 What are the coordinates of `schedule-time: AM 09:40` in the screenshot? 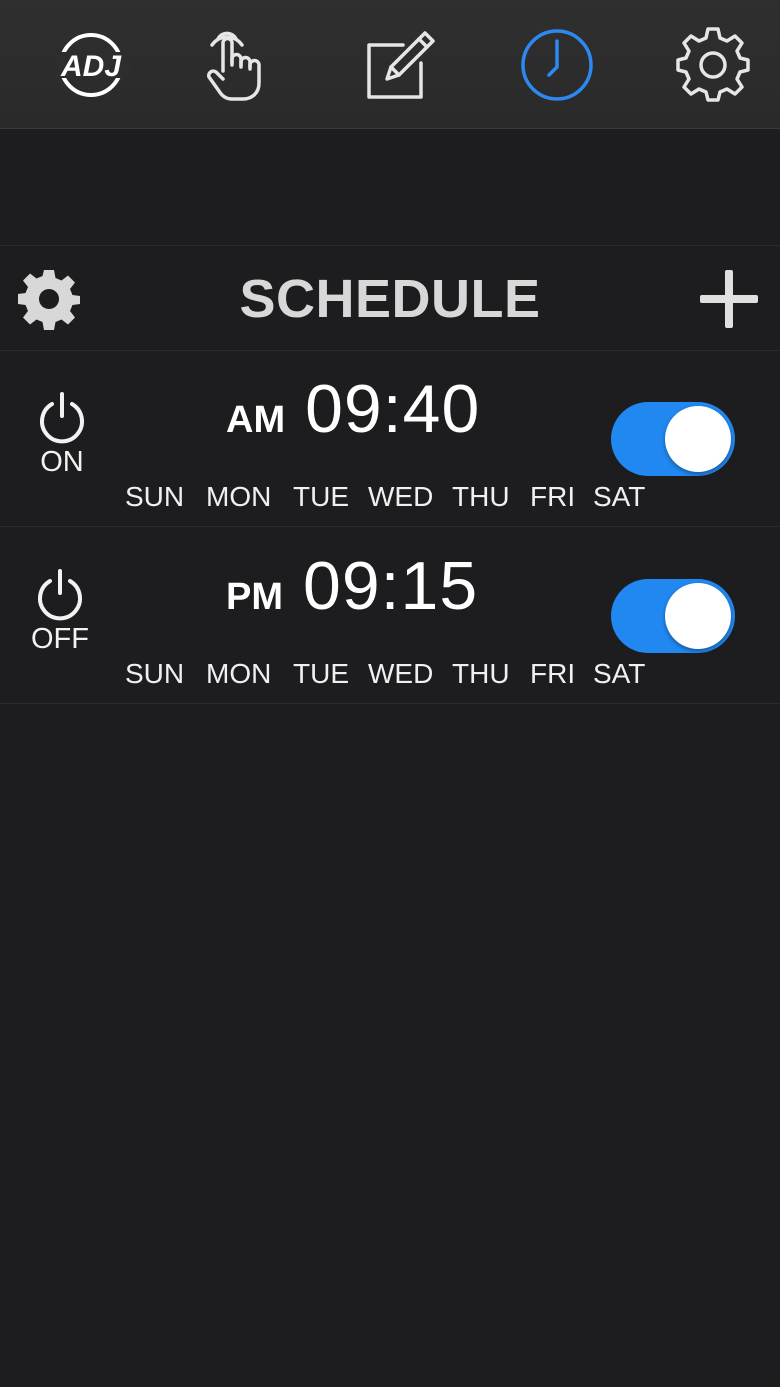 It's located at (353, 408).